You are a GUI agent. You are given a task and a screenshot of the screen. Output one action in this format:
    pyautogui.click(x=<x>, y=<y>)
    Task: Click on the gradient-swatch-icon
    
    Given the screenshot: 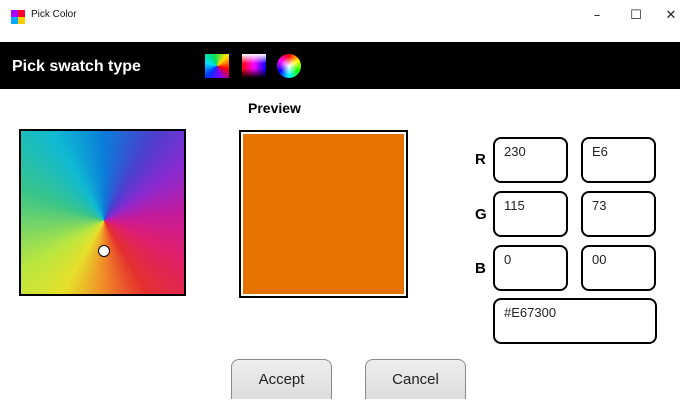 What is the action you would take?
    pyautogui.click(x=254, y=66)
    